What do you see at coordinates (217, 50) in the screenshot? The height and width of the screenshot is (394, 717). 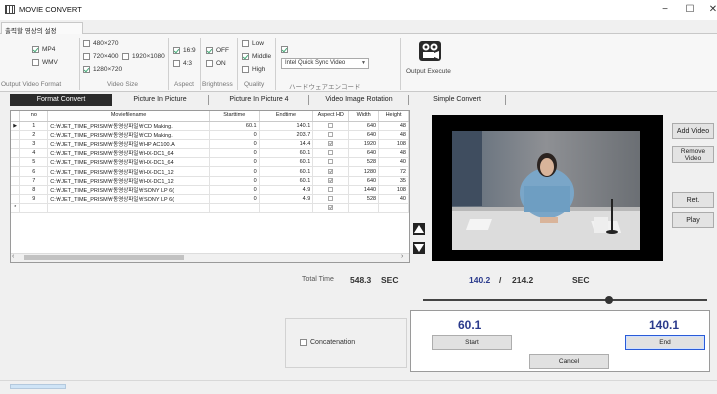 I see `brightness-off-option: OFF` at bounding box center [217, 50].